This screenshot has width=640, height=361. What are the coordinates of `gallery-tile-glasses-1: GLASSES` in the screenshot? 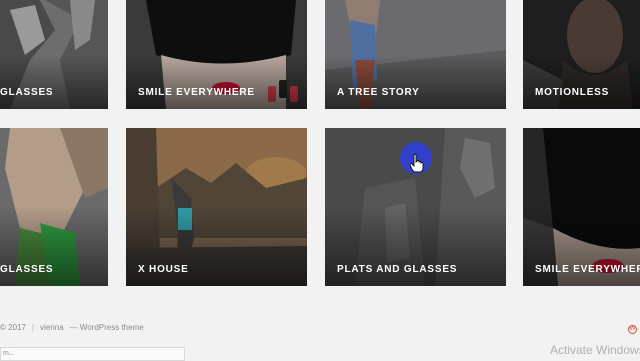 It's located at (54, 54).